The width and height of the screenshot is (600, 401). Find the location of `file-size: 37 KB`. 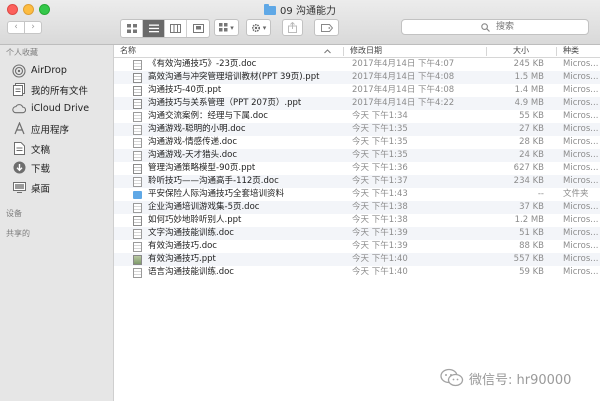

file-size: 37 KB is located at coordinates (531, 207).